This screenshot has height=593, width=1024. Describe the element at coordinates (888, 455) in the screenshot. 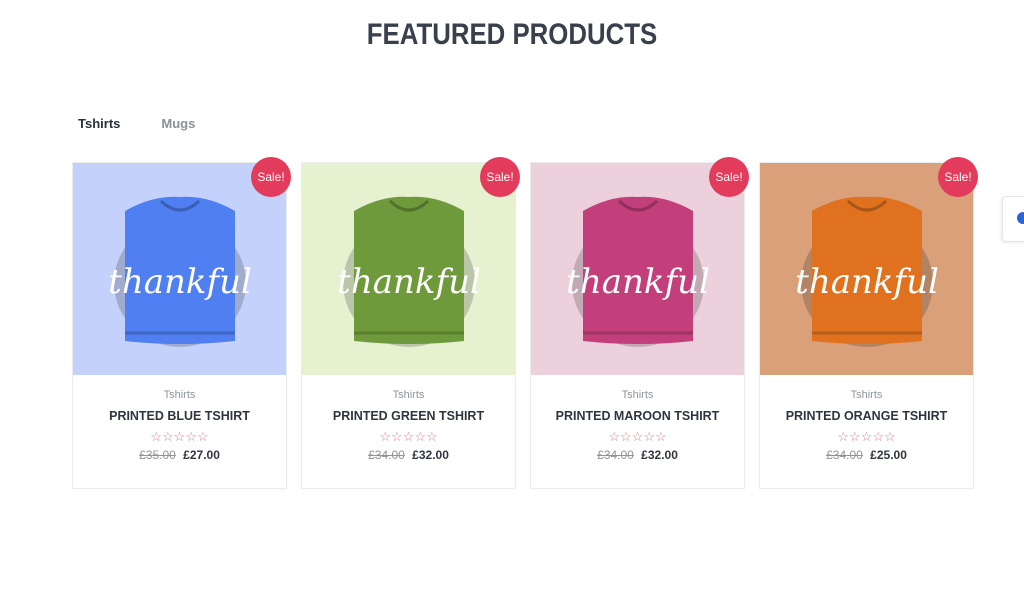

I see `sale-price: £25.00` at that location.